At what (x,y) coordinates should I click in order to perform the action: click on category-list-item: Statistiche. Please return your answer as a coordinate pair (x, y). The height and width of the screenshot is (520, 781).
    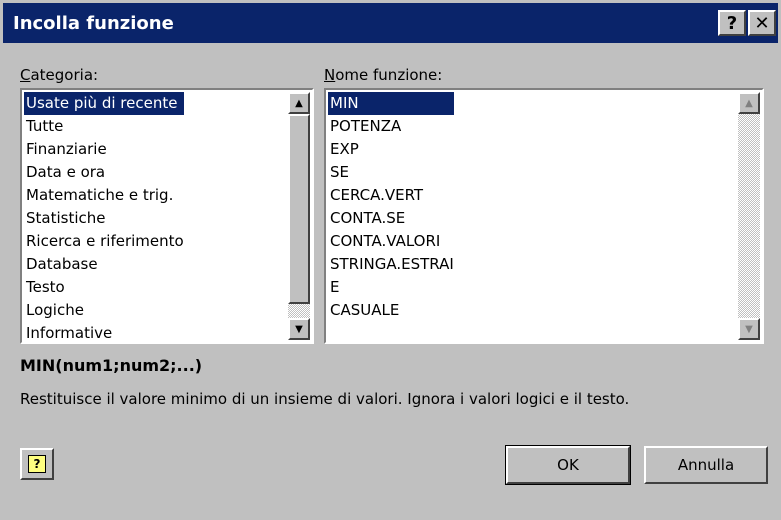
    Looking at the image, I should click on (104, 218).